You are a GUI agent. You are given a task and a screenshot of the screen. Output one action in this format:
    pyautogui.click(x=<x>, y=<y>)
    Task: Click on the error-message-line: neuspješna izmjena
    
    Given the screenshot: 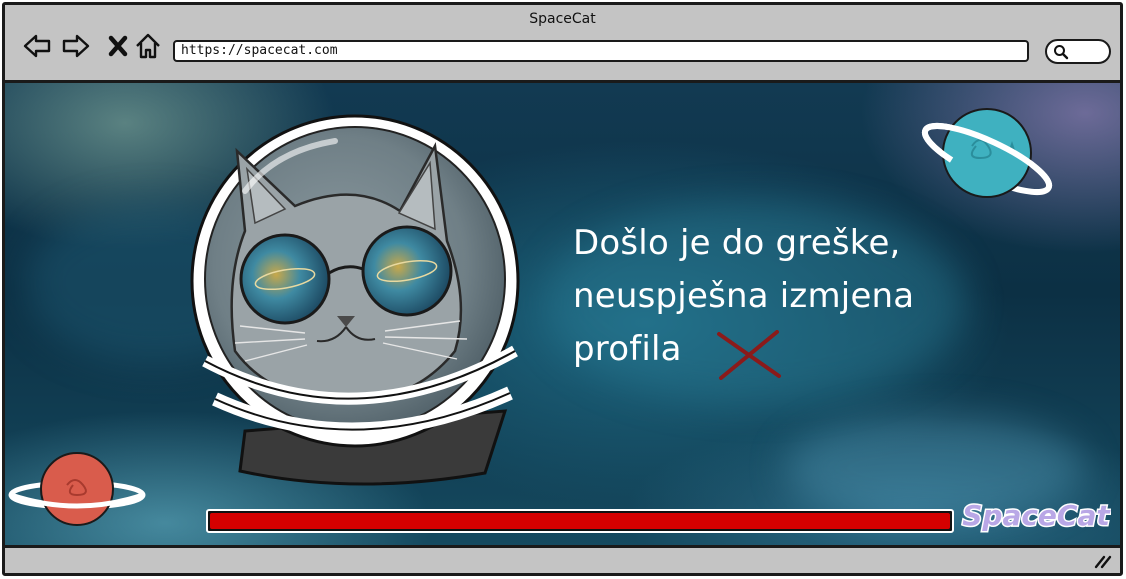 What is the action you would take?
    pyautogui.click(x=744, y=296)
    